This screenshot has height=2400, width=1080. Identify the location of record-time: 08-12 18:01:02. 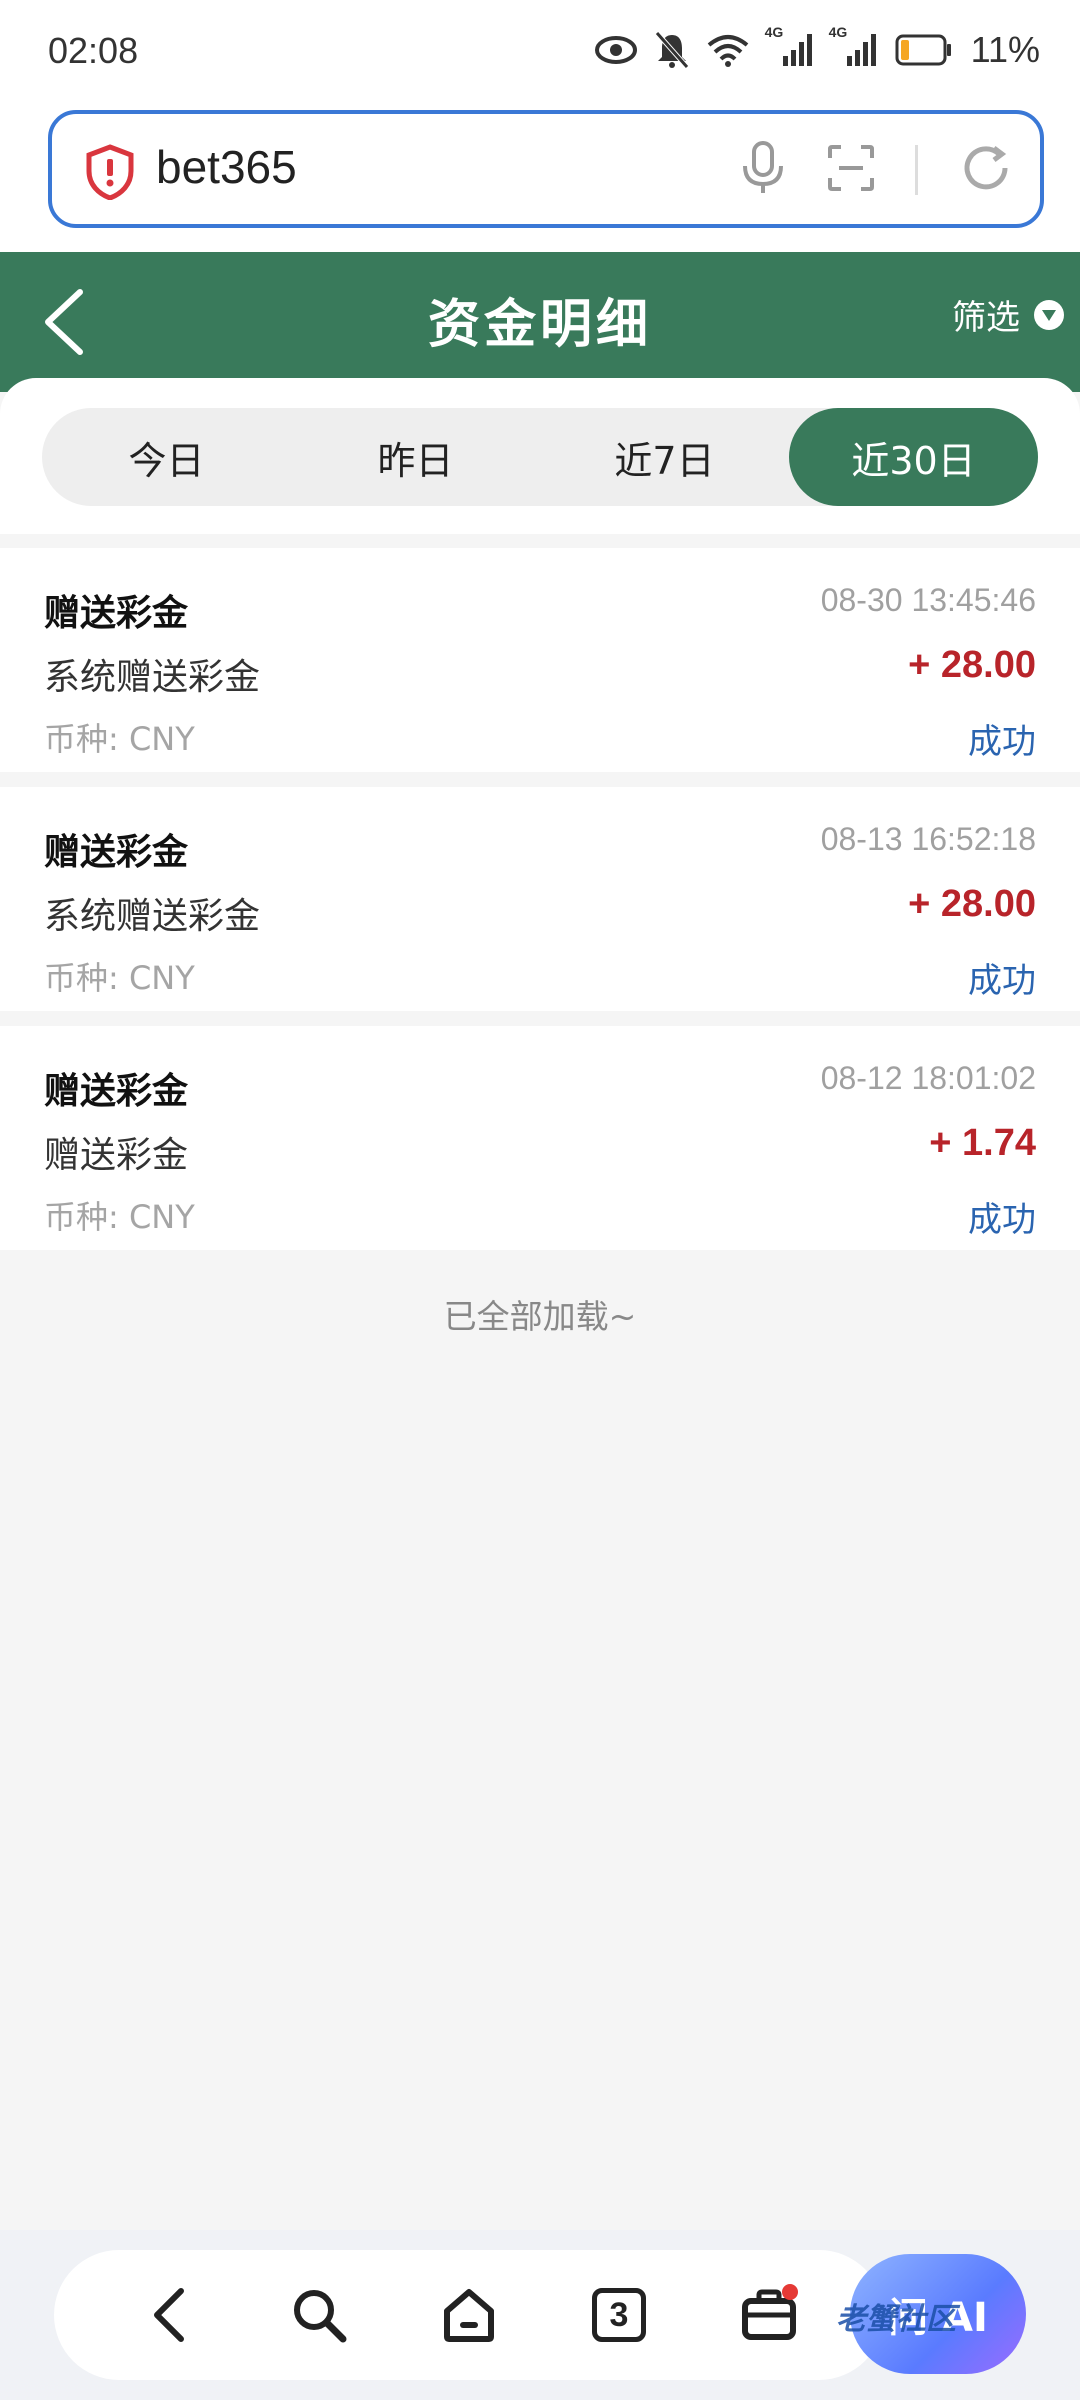
(928, 1078).